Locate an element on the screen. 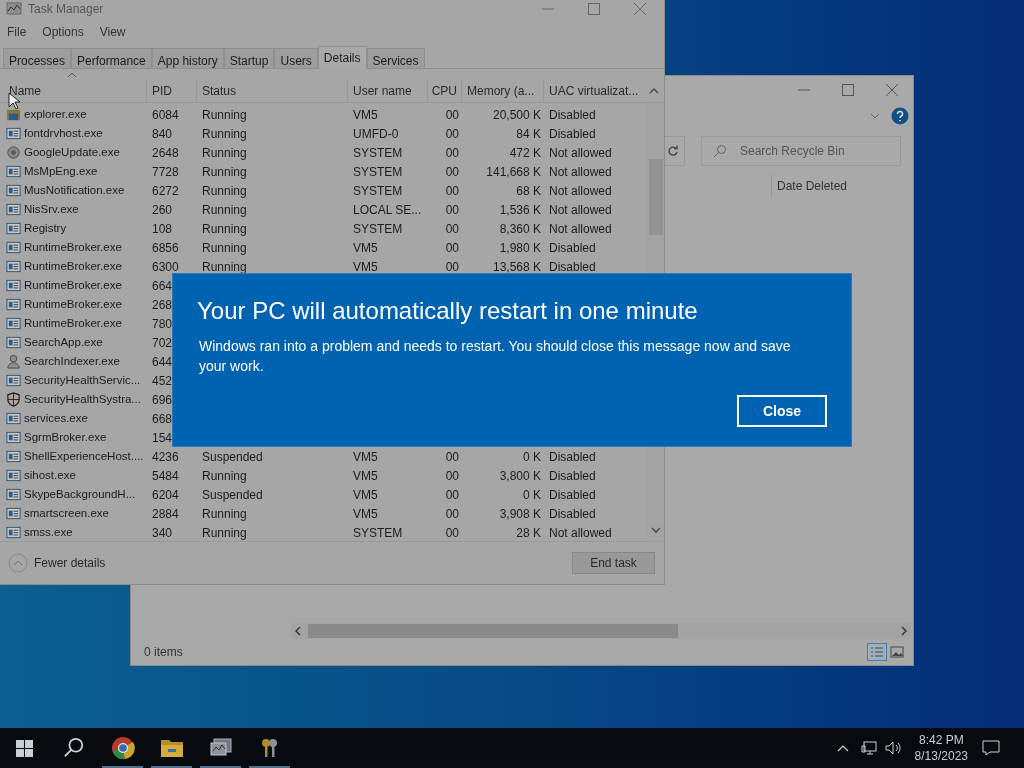 Image resolution: width=1024 pixels, height=768 pixels. tab: Users is located at coordinates (296, 58).